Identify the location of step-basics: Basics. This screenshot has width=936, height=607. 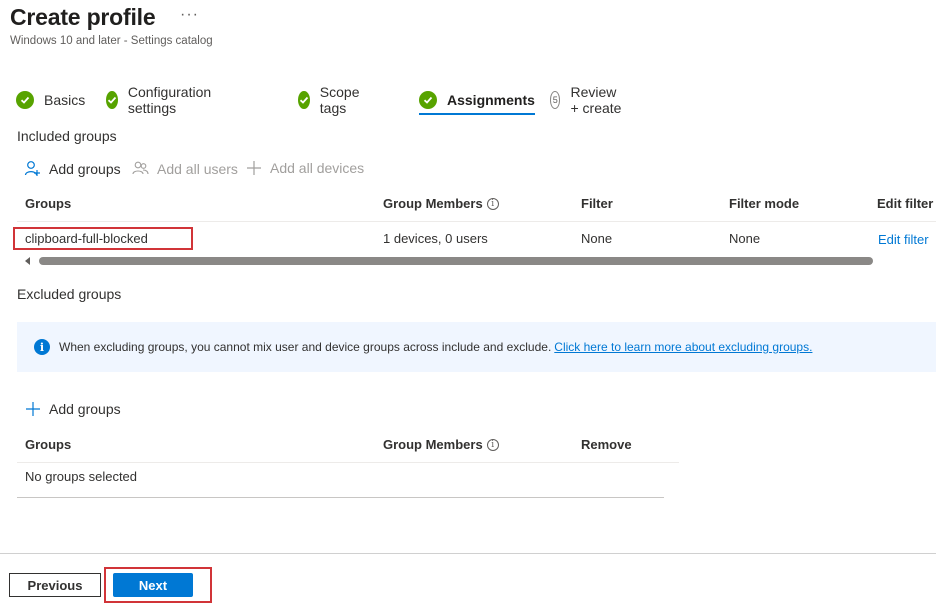
(50, 100).